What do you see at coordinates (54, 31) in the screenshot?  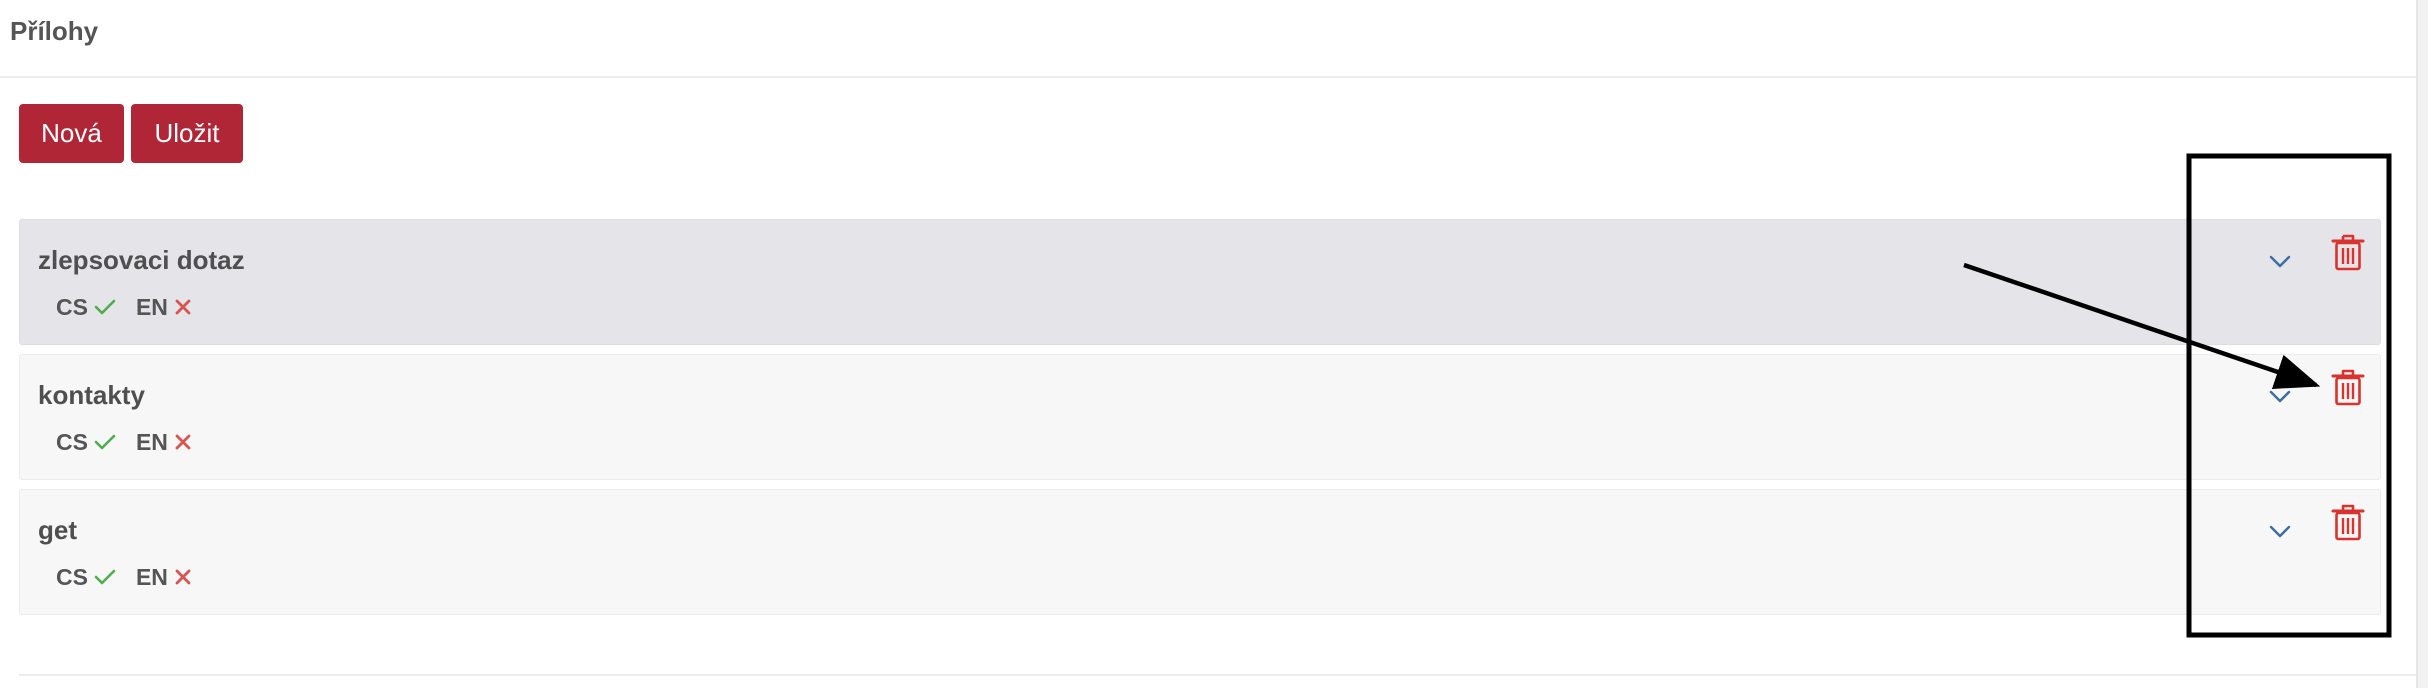 I see `panel-title: Přílohy` at bounding box center [54, 31].